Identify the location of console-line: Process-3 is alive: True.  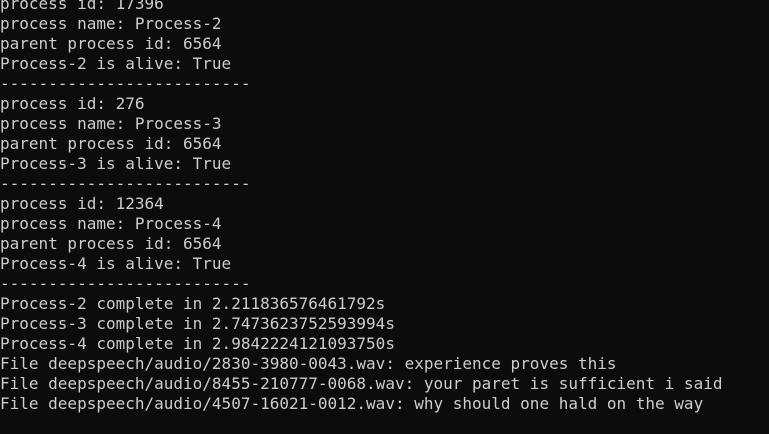
(116, 163).